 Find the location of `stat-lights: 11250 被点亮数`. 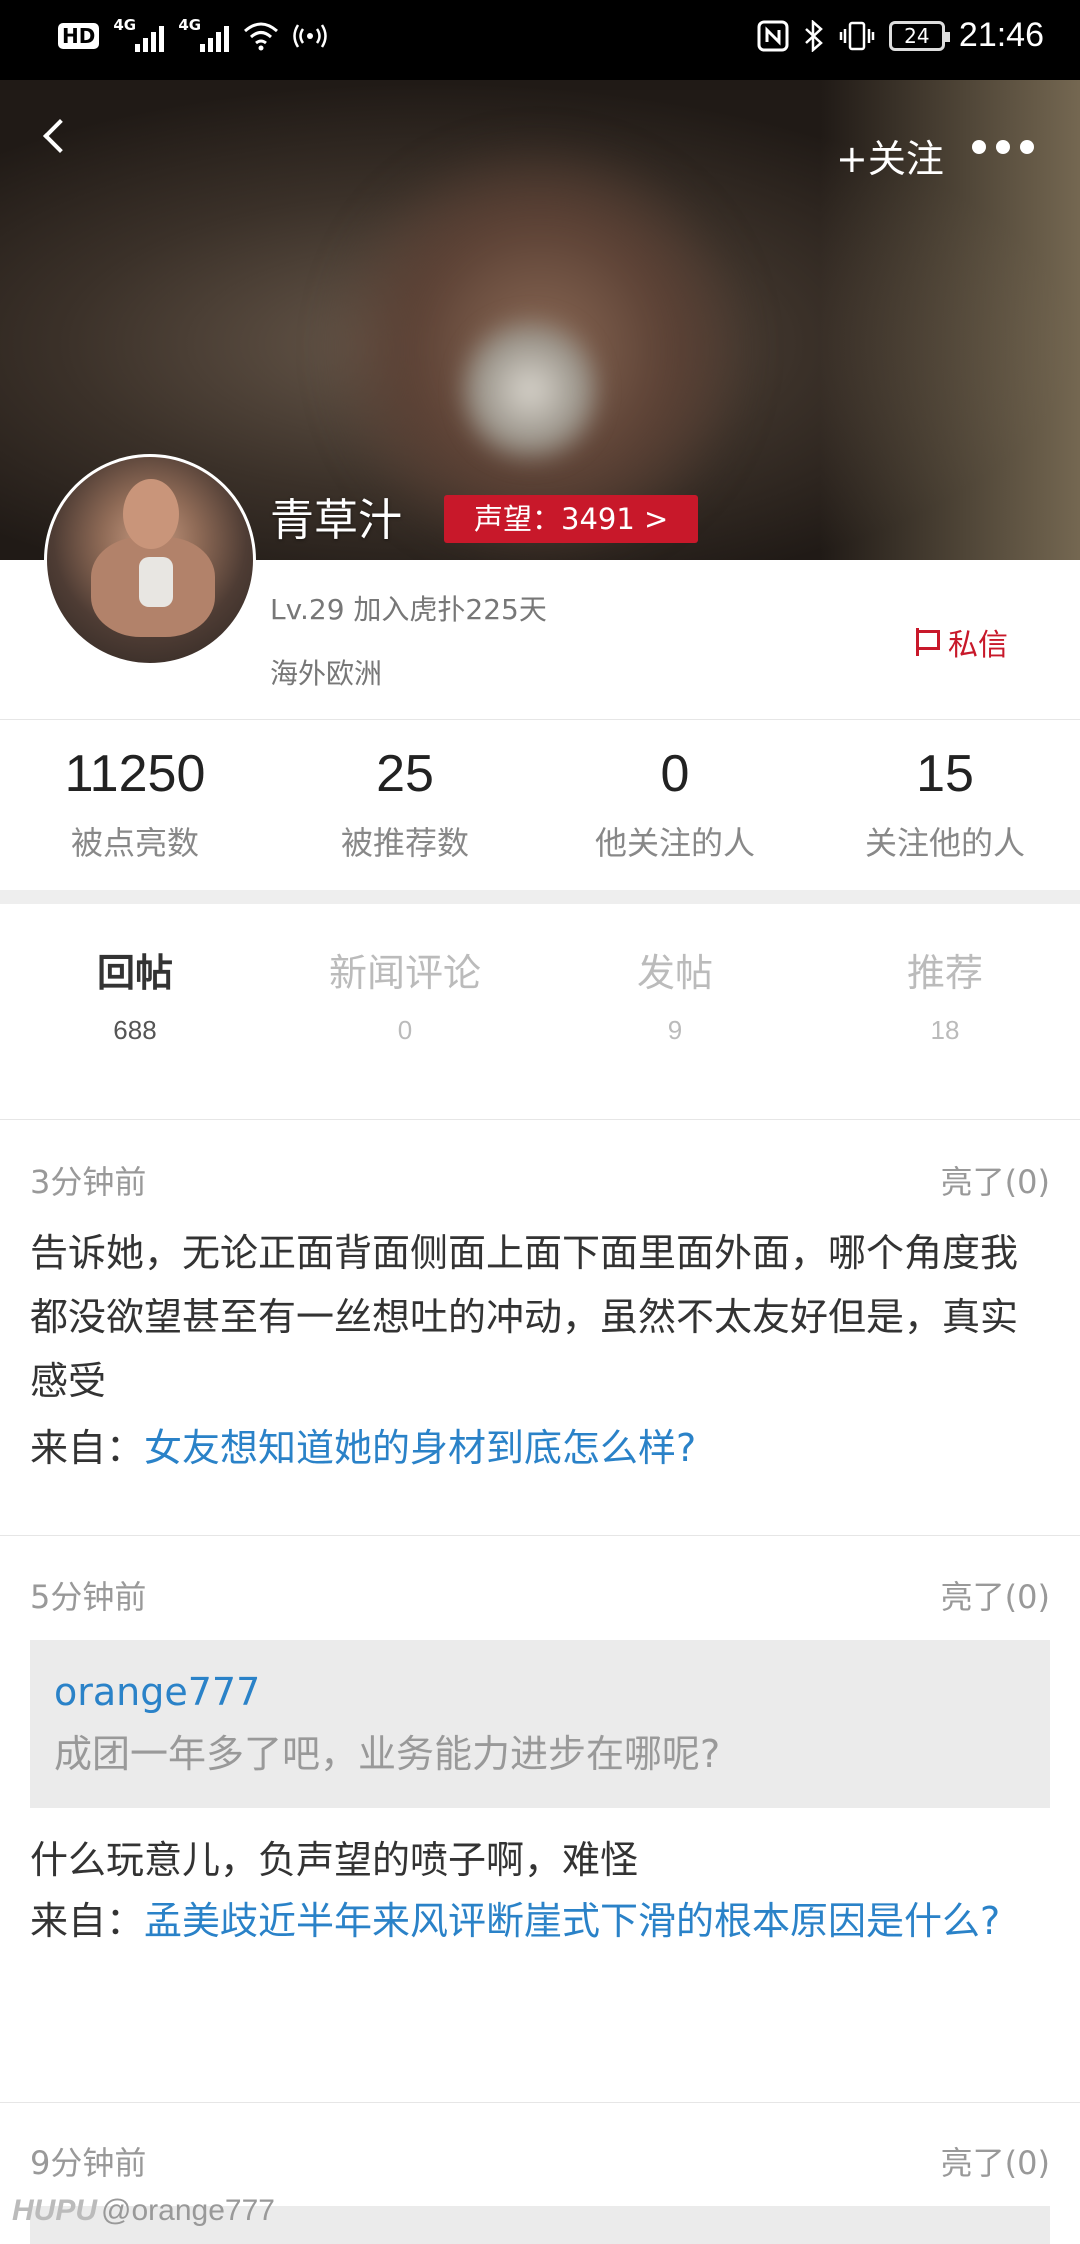

stat-lights: 11250 被点亮数 is located at coordinates (135, 808).